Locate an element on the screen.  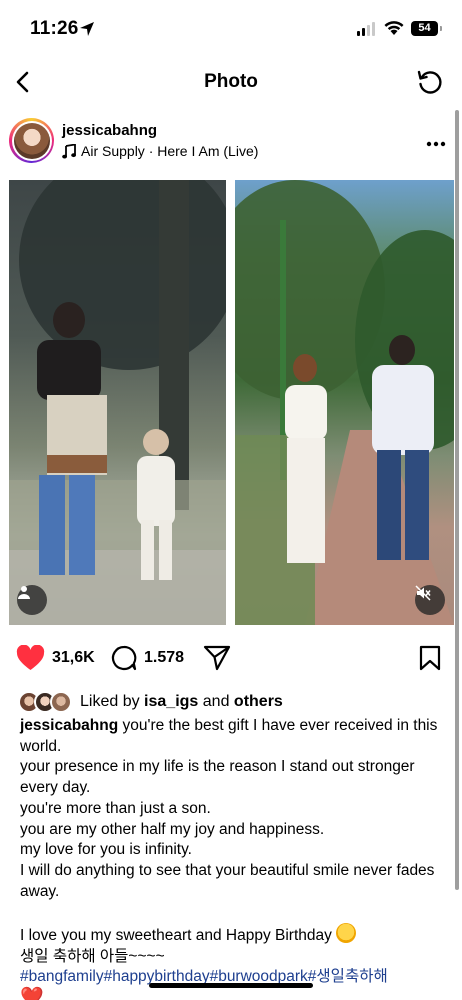
refresh-button is located at coordinates (430, 82).